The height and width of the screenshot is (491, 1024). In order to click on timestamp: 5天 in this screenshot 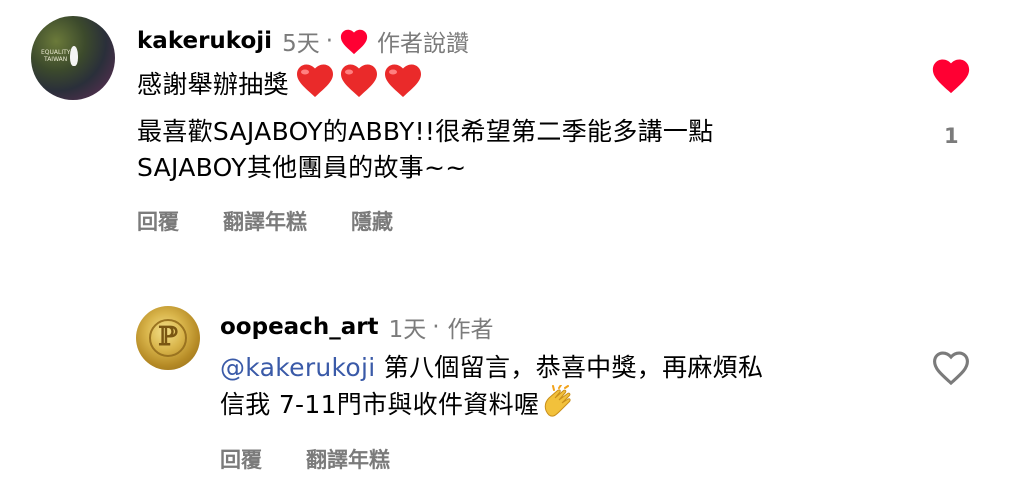, I will do `click(301, 41)`.